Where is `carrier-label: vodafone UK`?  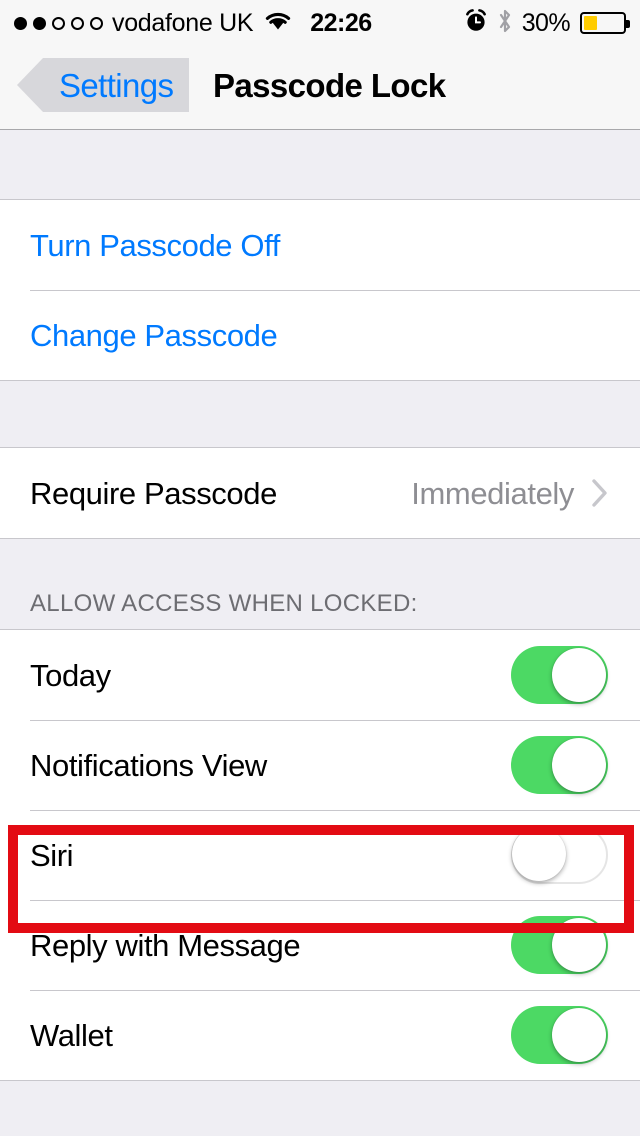
carrier-label: vodafone UK is located at coordinates (183, 22).